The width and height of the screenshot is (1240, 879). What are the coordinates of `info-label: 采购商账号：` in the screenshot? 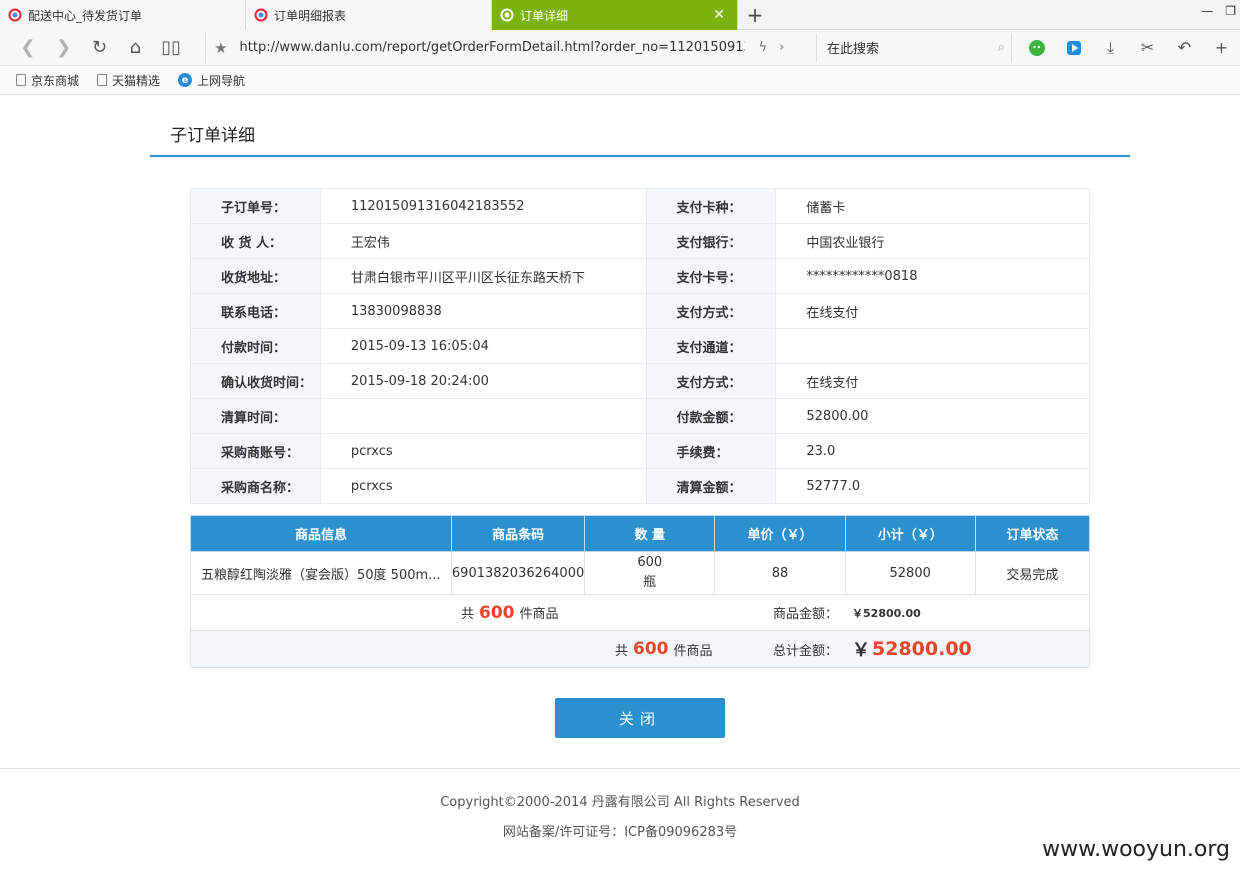 It's located at (255, 451).